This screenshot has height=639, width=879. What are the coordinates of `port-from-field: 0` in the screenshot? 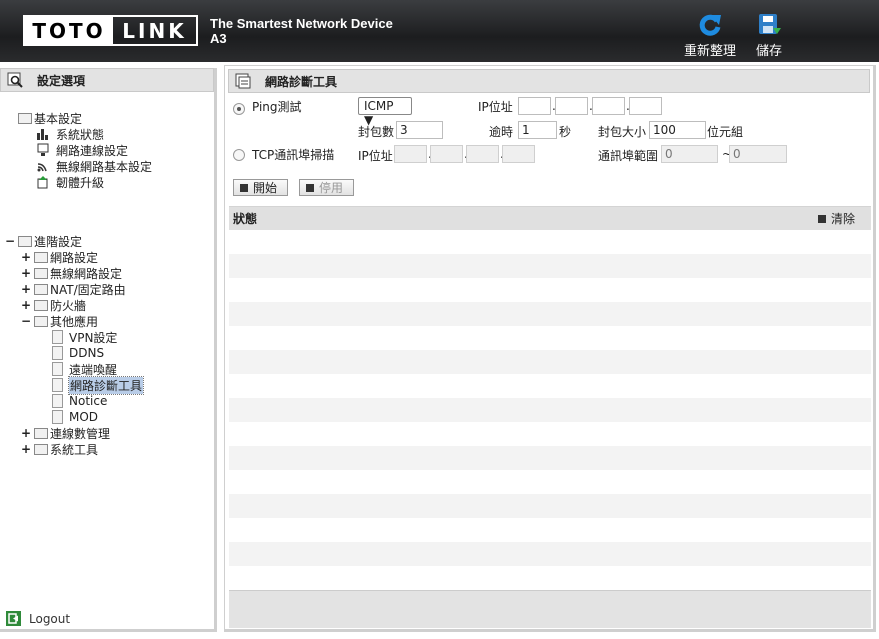 It's located at (689, 154).